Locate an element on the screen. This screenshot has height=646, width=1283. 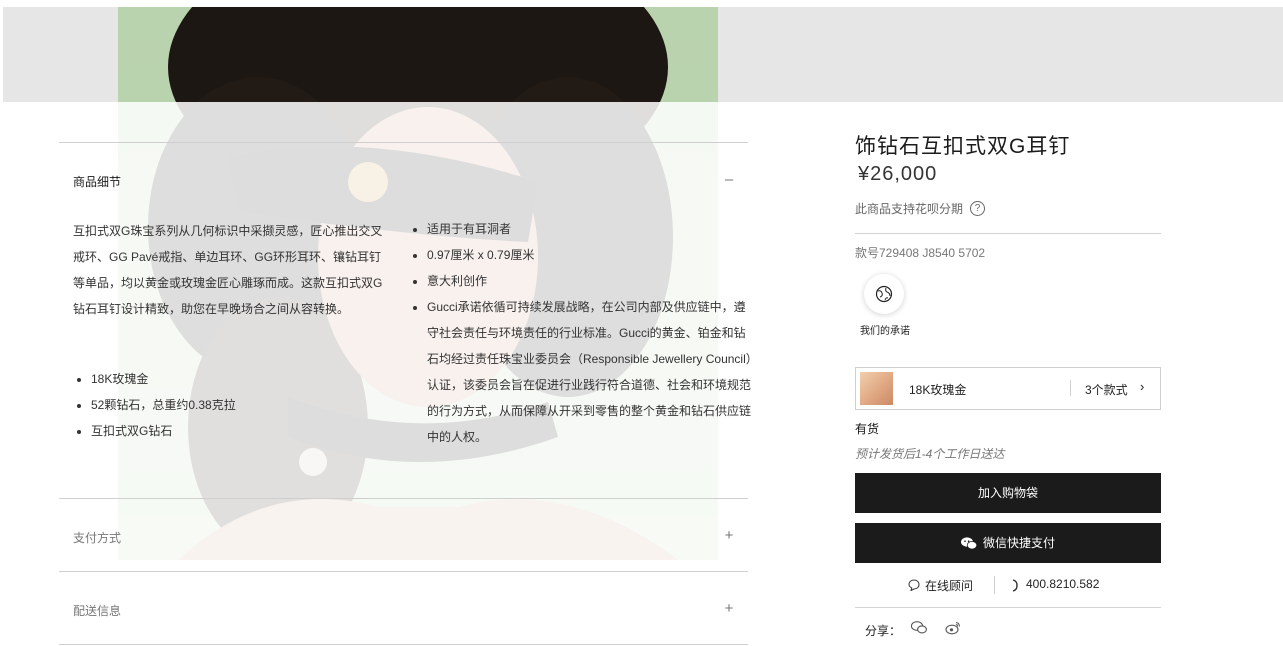
list-item: 52颗钻石，总重约0.38克拉 is located at coordinates (163, 405).